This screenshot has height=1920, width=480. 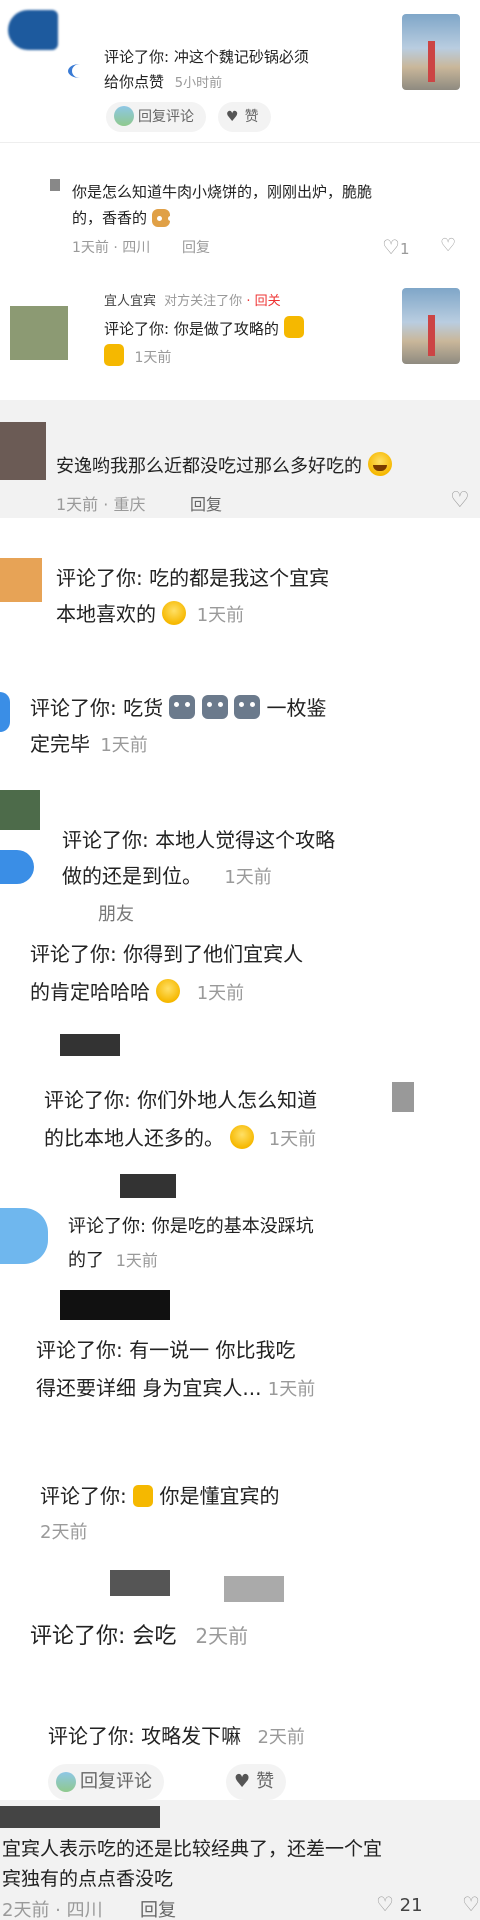 I want to click on comment-text: 评论了你: 本地人觉得这个攻略, so click(x=199, y=840).